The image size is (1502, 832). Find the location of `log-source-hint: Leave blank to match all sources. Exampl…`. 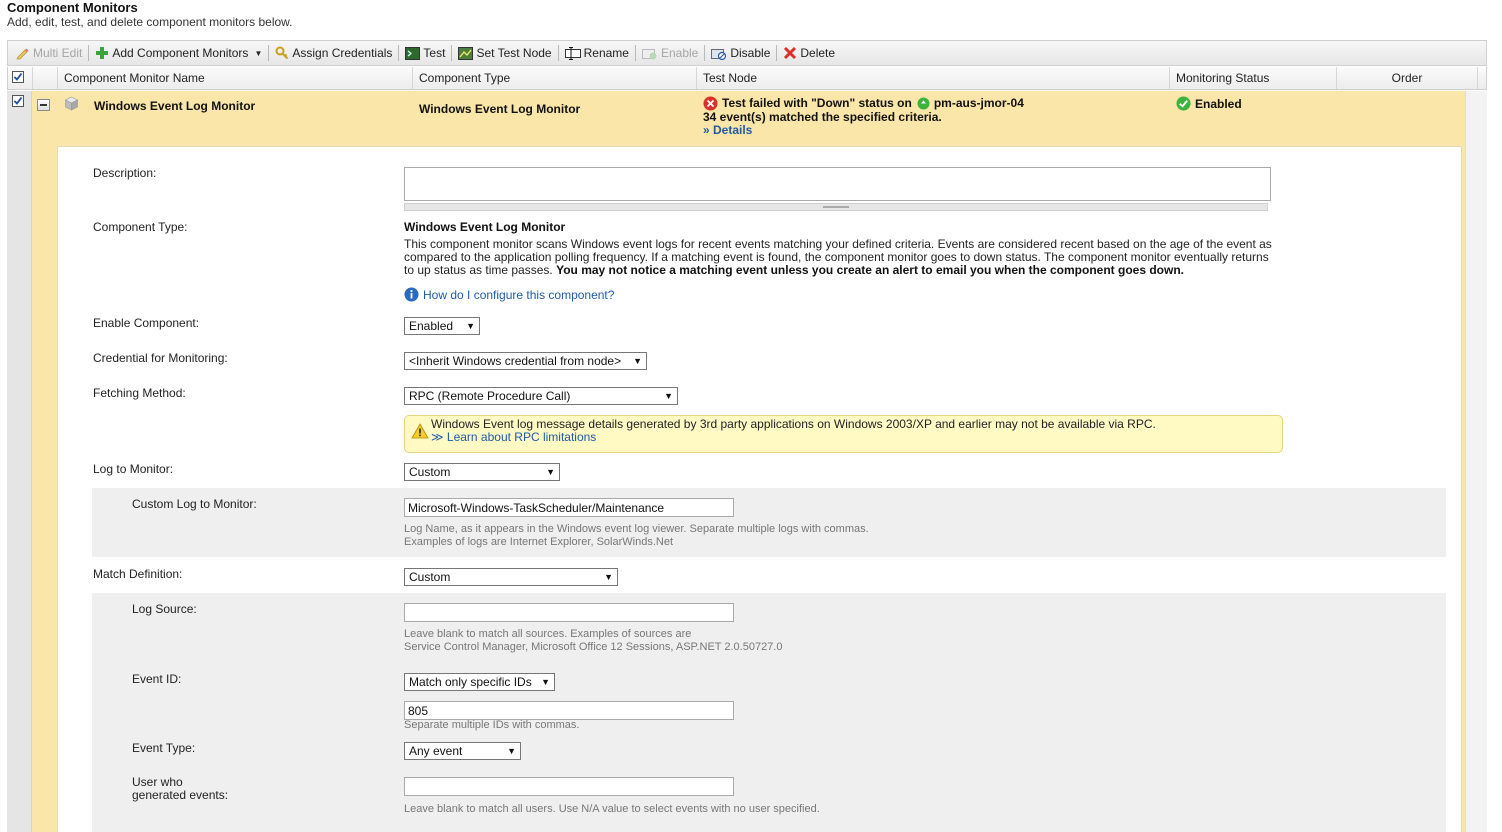

log-source-hint: Leave blank to match all sources. Exampl… is located at coordinates (593, 641).